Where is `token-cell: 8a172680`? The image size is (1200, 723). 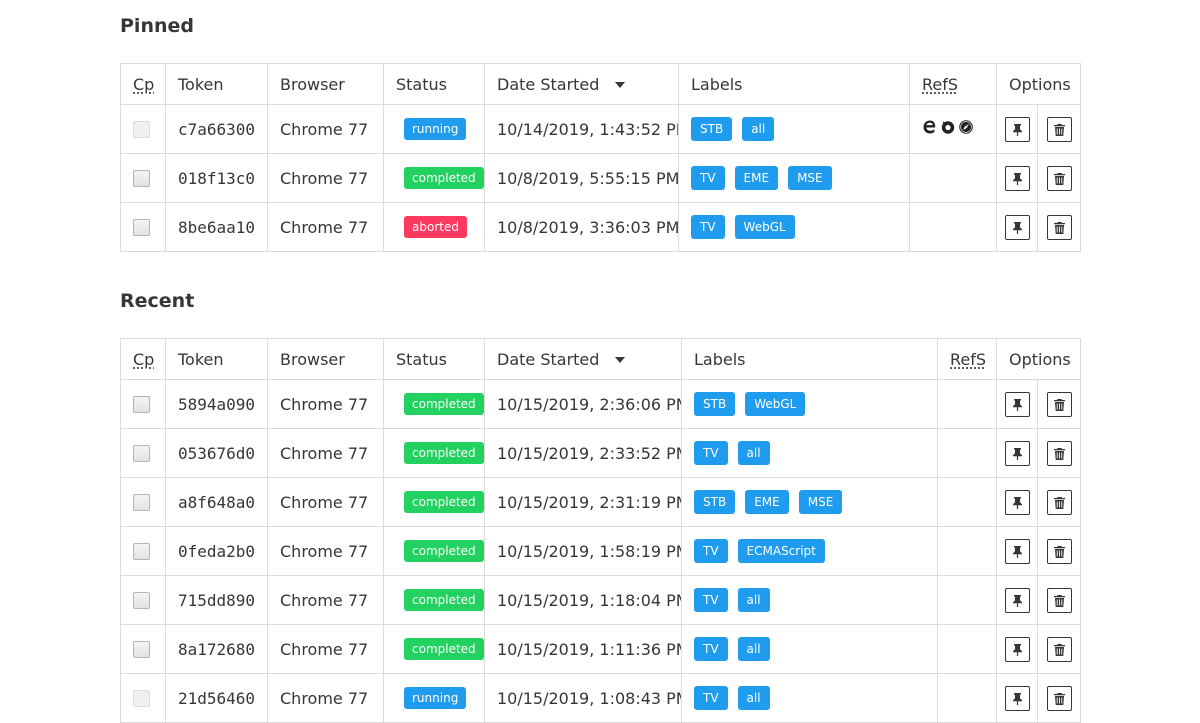
token-cell: 8a172680 is located at coordinates (216, 649).